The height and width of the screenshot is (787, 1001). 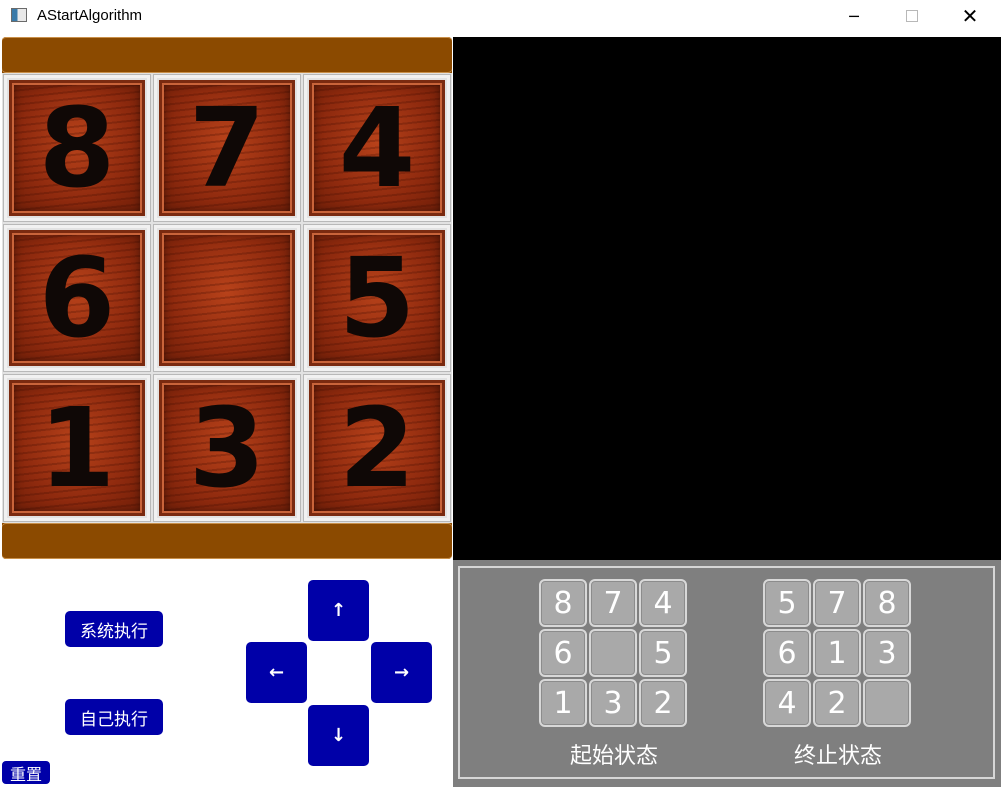 I want to click on board-tile: 7, so click(x=227, y=148).